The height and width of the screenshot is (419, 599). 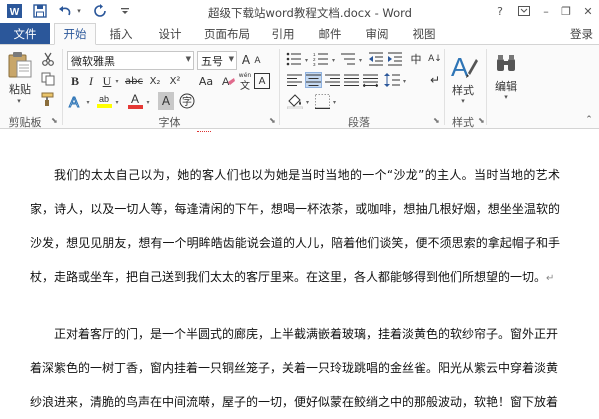 I want to click on align-center-icon, so click(x=313, y=80).